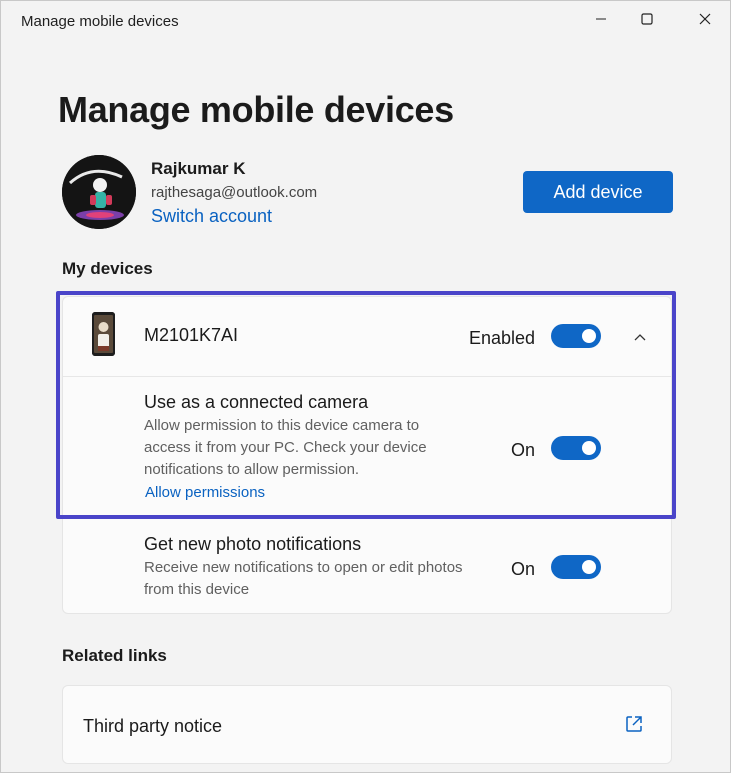 The height and width of the screenshot is (773, 731). Describe the element at coordinates (523, 450) in the screenshot. I see `camera-state-label: On` at that location.